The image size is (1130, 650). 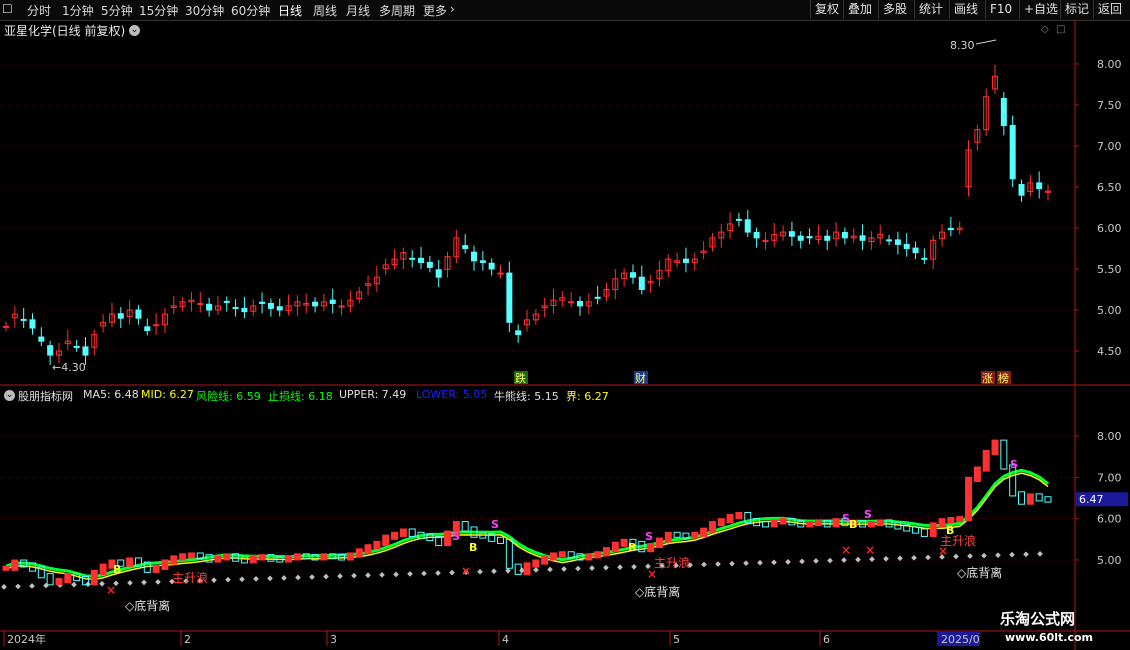 What do you see at coordinates (452, 9) in the screenshot?
I see `more-chevron-icon: ›` at bounding box center [452, 9].